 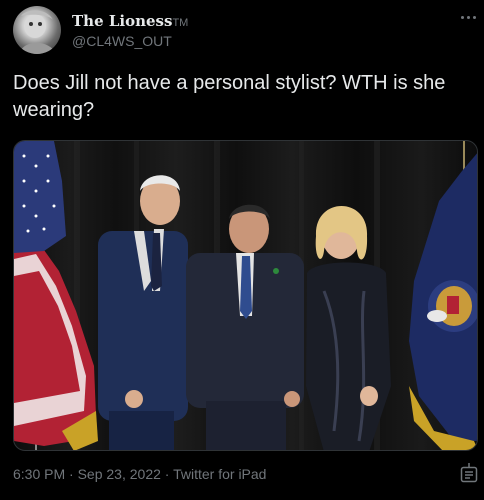 What do you see at coordinates (122, 21) in the screenshot?
I see `author-name-text: The Lioness` at bounding box center [122, 21].